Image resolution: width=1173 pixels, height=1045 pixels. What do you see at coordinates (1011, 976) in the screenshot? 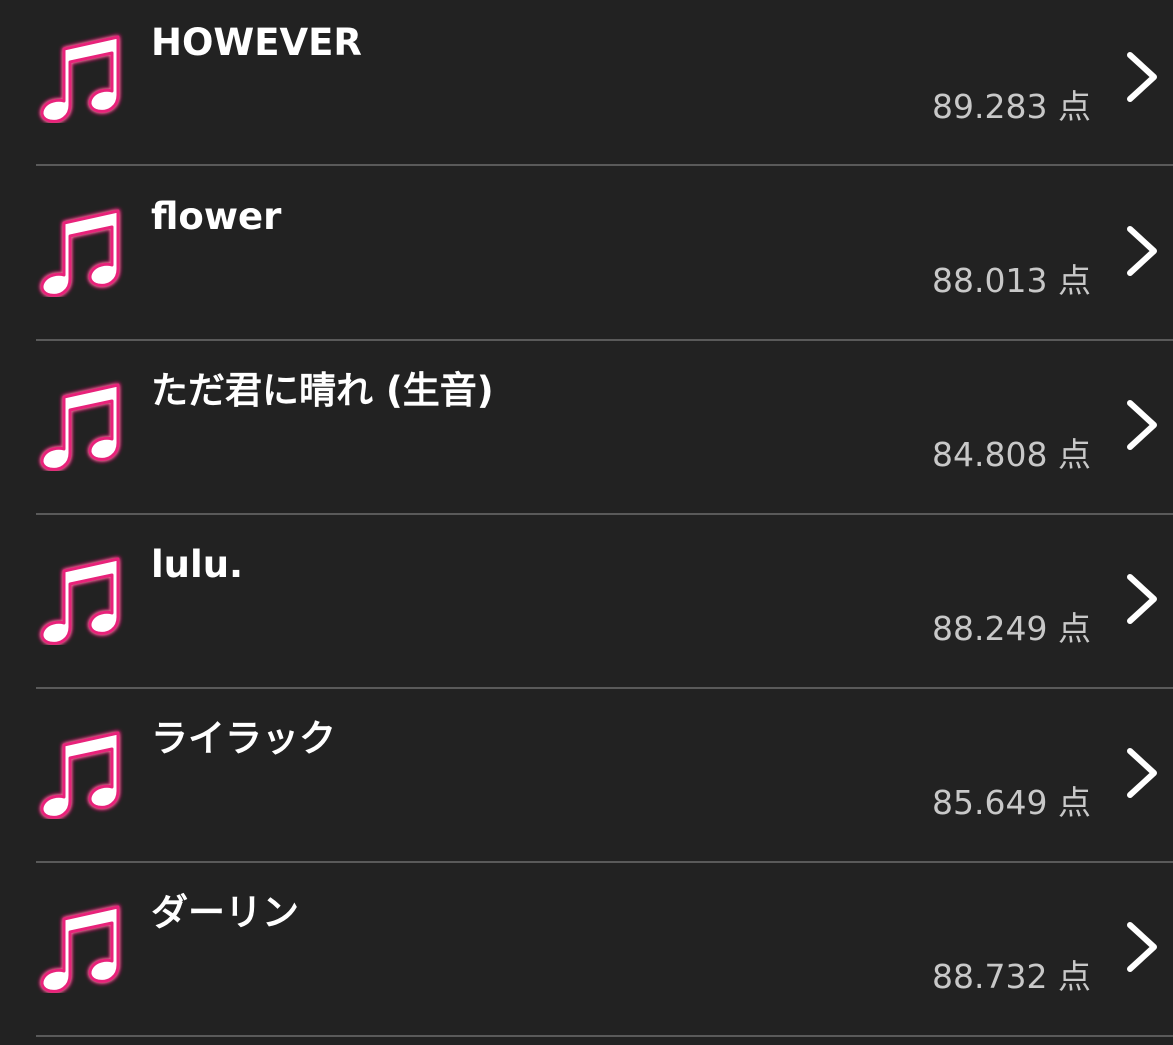
I see `song-score: 88.732 点` at bounding box center [1011, 976].